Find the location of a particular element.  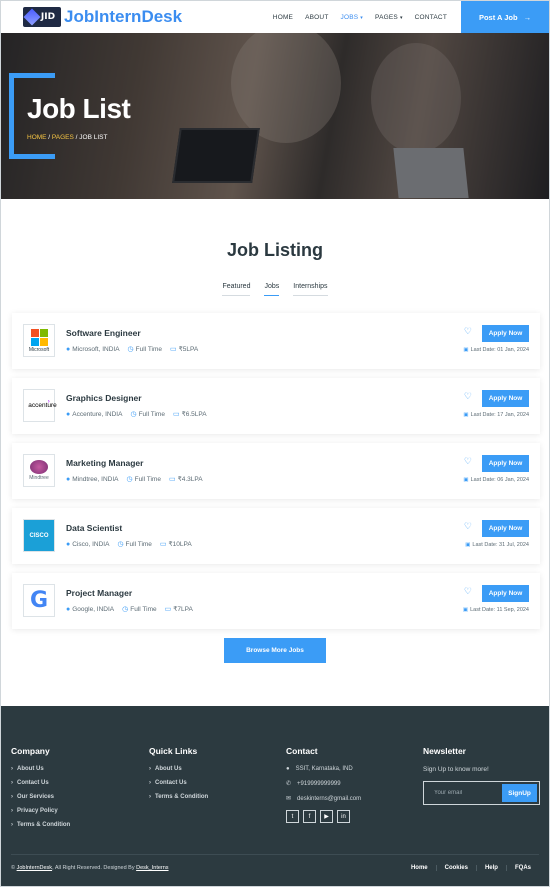

footer-bottom-faqs: FQAs is located at coordinates (522, 868).